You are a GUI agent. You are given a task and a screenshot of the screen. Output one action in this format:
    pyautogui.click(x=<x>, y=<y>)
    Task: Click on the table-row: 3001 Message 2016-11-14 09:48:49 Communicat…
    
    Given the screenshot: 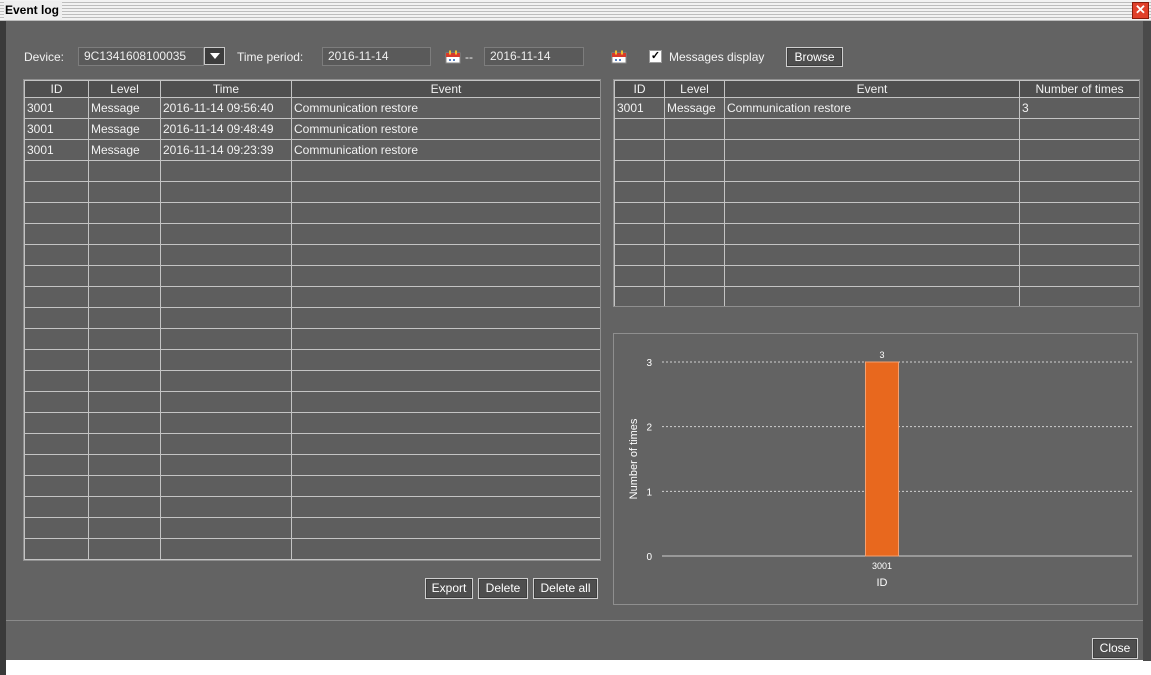 What is the action you would take?
    pyautogui.click(x=312, y=129)
    